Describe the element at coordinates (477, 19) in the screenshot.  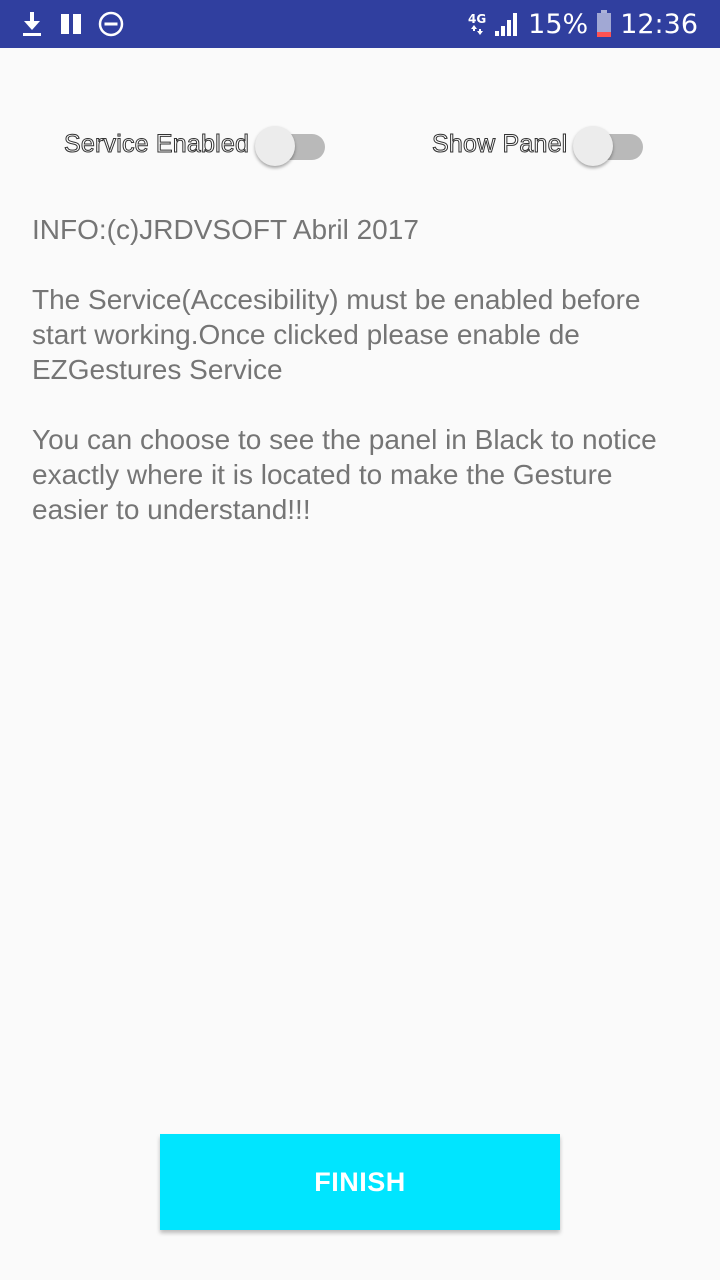
I see `network-type-text: 4G` at that location.